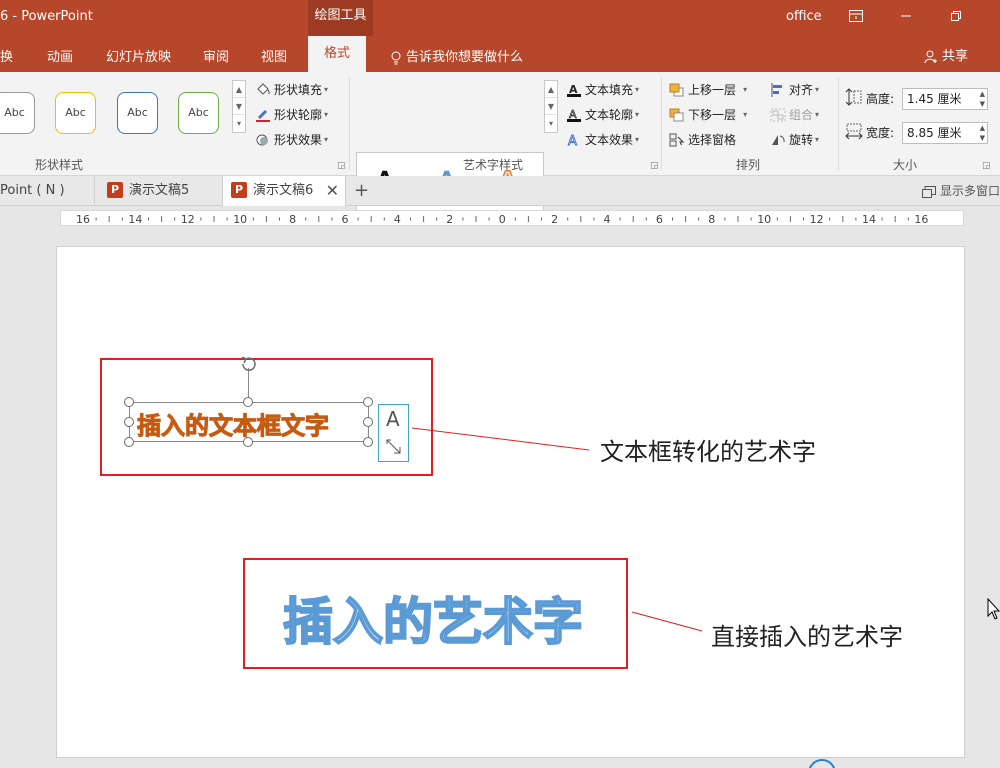 The image size is (1000, 768). I want to click on tab-animations: 动画, so click(60, 55).